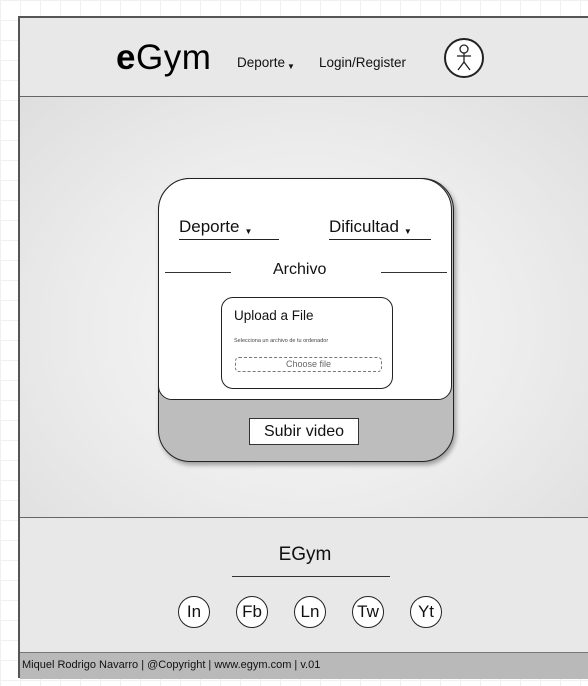  Describe the element at coordinates (308, 364) in the screenshot. I see `choose-file-button: Choose file` at that location.